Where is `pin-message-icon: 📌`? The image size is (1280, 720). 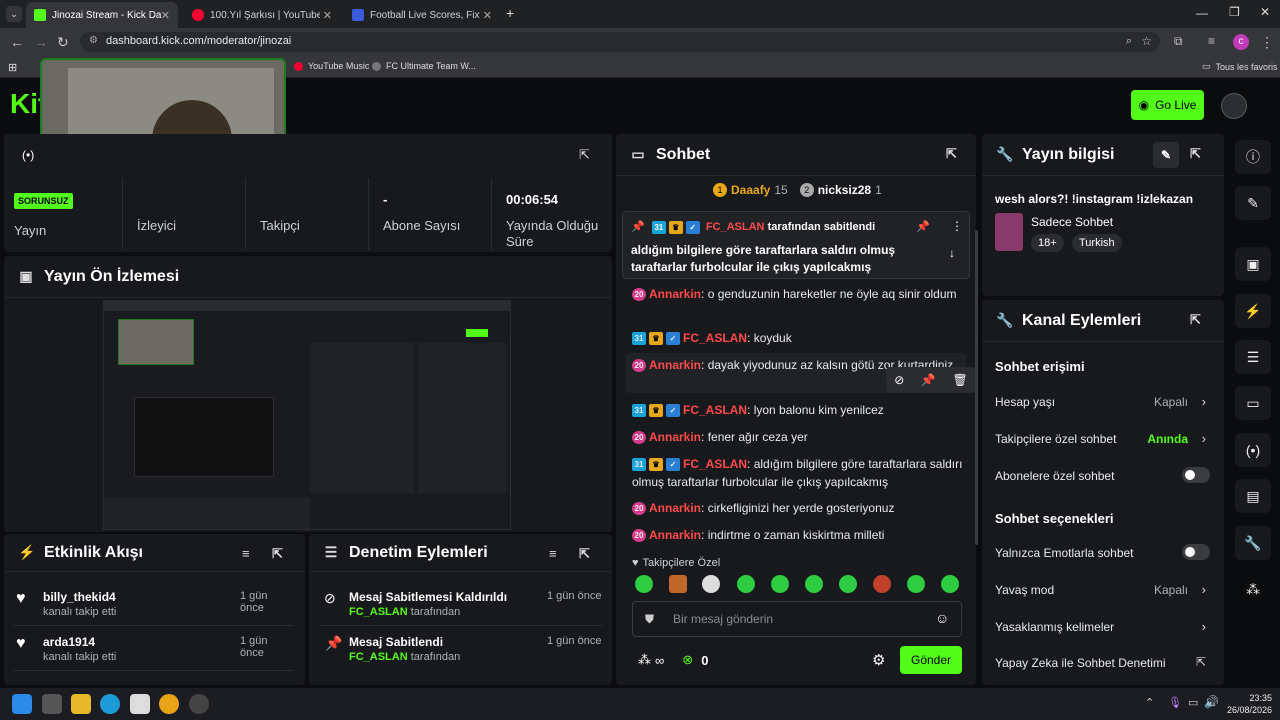
pin-message-icon: 📌 is located at coordinates (928, 380).